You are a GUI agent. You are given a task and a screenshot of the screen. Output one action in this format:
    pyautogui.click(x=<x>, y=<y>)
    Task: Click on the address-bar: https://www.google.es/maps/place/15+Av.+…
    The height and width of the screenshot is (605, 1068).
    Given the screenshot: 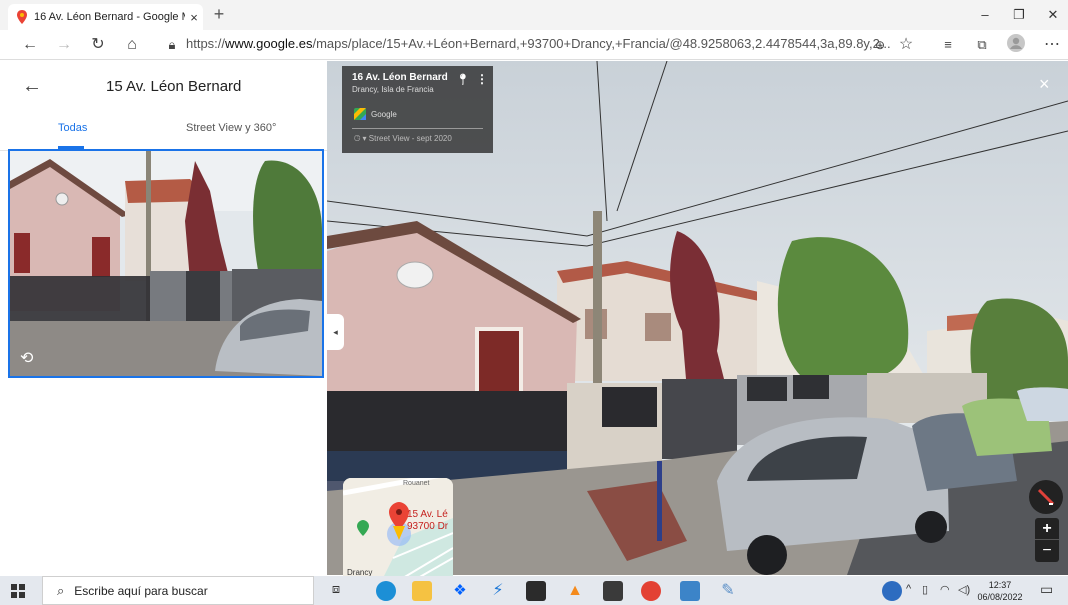 What is the action you would take?
    pyautogui.click(x=538, y=43)
    